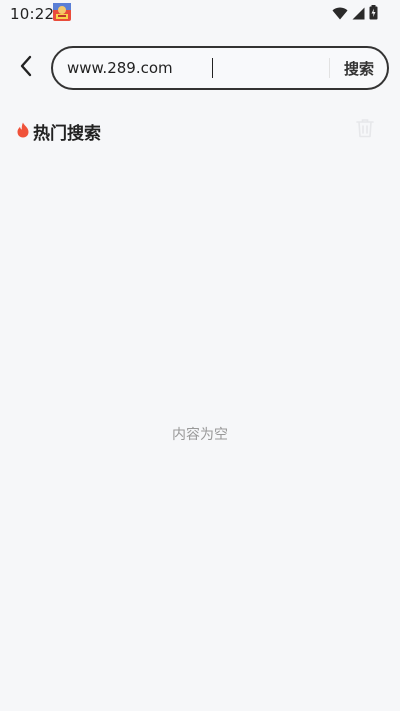 The image size is (400, 711). I want to click on search-divider, so click(329, 68).